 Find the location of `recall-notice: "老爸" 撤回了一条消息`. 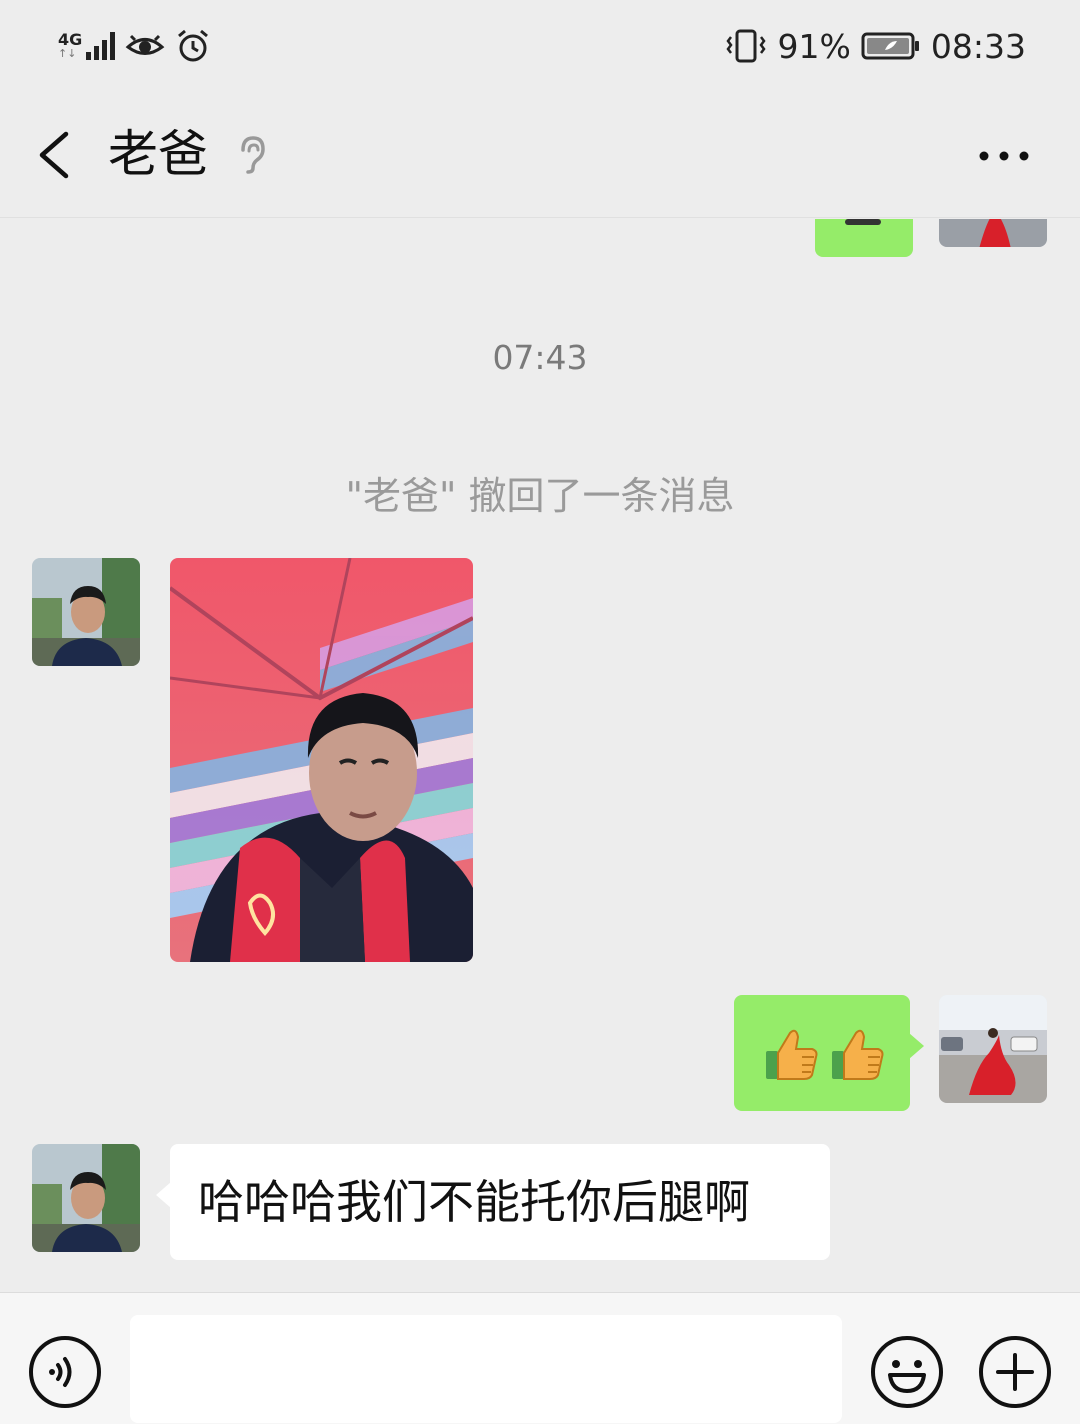

recall-notice: "老爸" 撤回了一条消息 is located at coordinates (540, 496).